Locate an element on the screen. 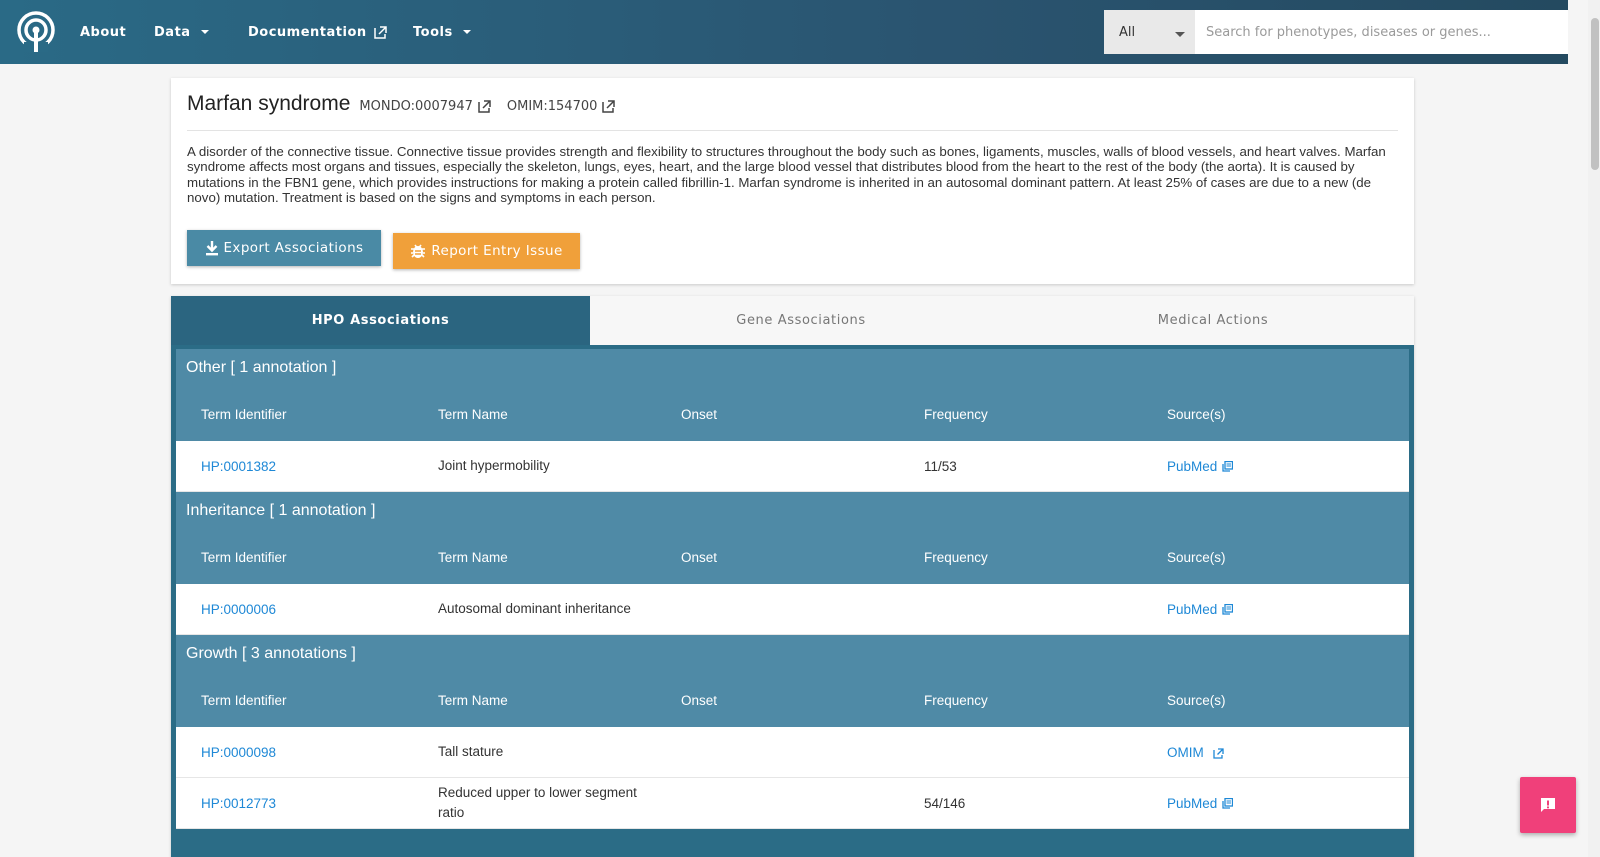 The image size is (1600, 857). hpo-logo-icon is located at coordinates (36, 32).